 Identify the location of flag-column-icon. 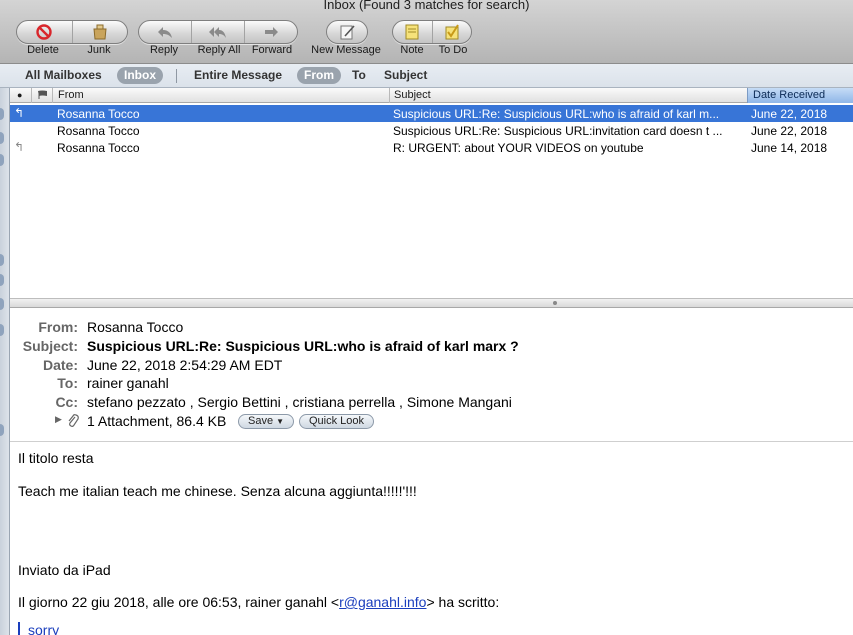
(42, 95).